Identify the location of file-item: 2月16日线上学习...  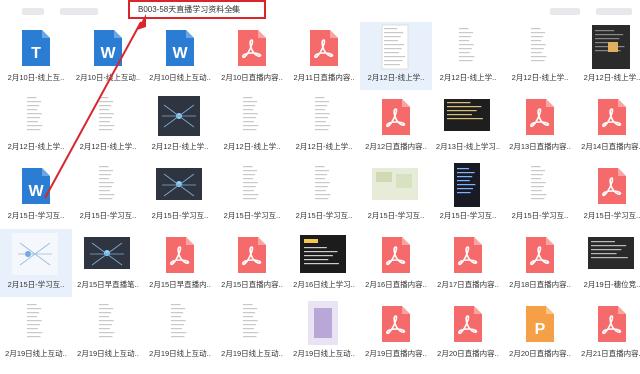
(324, 263).